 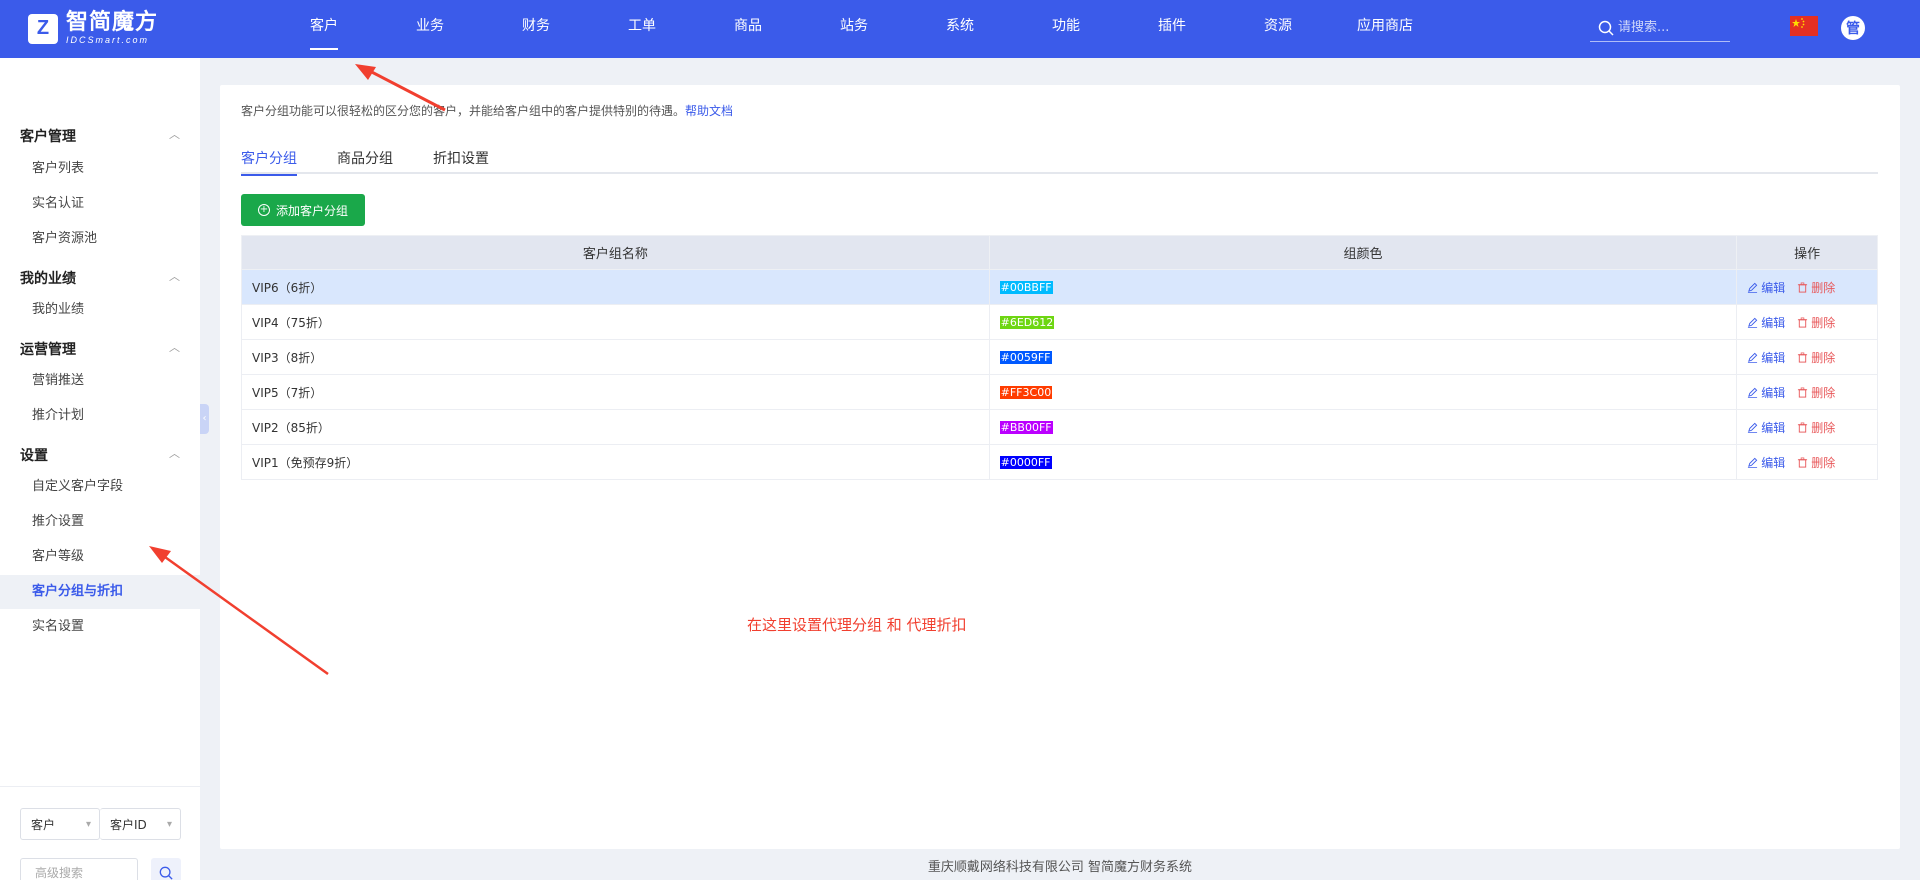 I want to click on sidebar-item-3-0: 自定义客户字段, so click(x=100, y=487).